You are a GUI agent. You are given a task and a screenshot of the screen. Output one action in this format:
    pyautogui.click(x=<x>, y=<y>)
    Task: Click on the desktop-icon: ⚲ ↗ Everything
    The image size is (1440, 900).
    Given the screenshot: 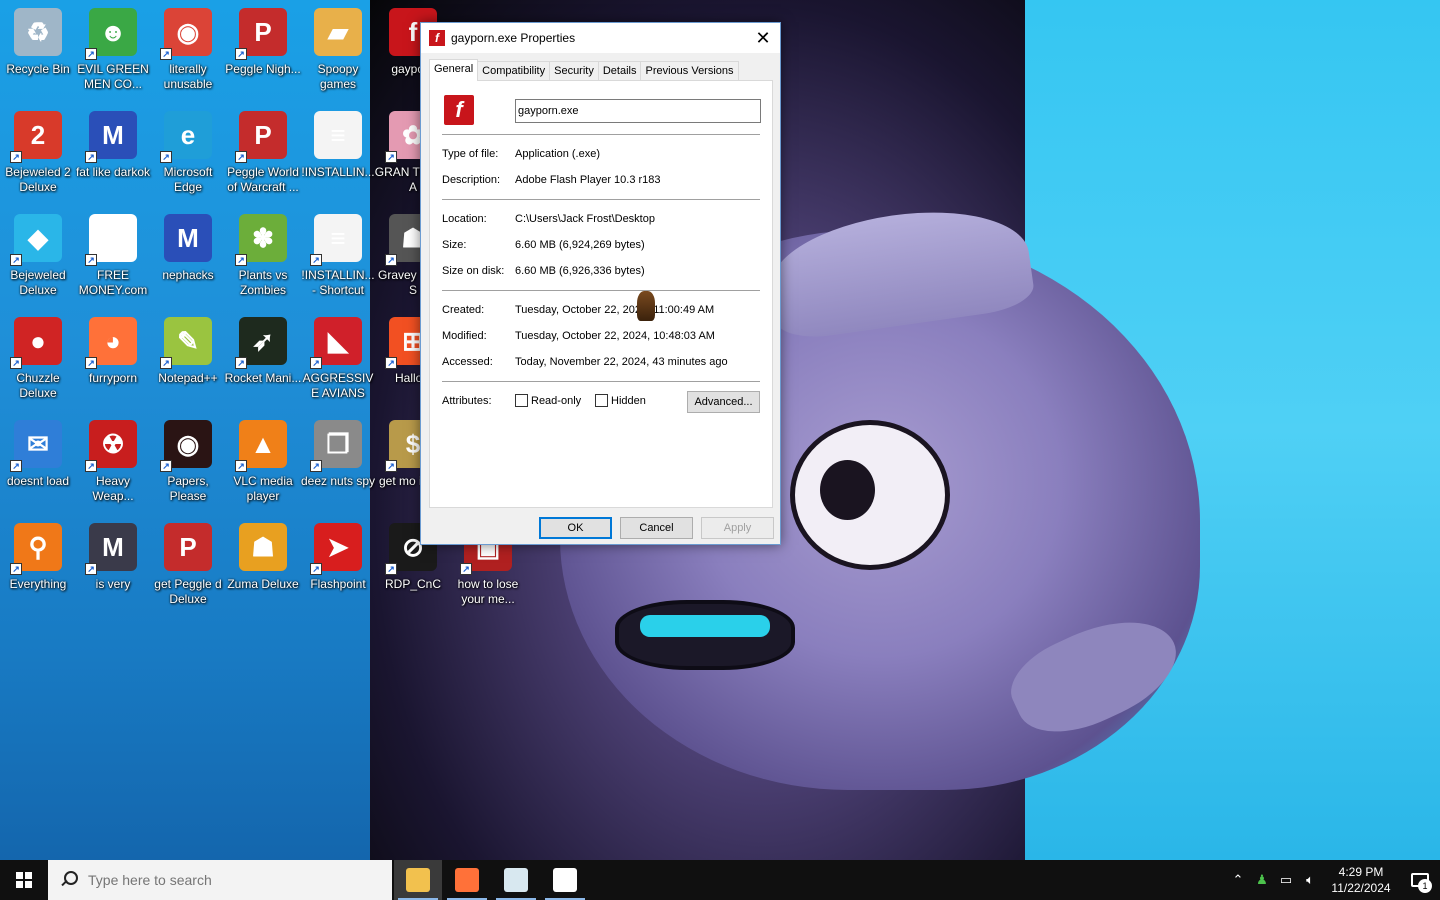 What is the action you would take?
    pyautogui.click(x=38, y=567)
    